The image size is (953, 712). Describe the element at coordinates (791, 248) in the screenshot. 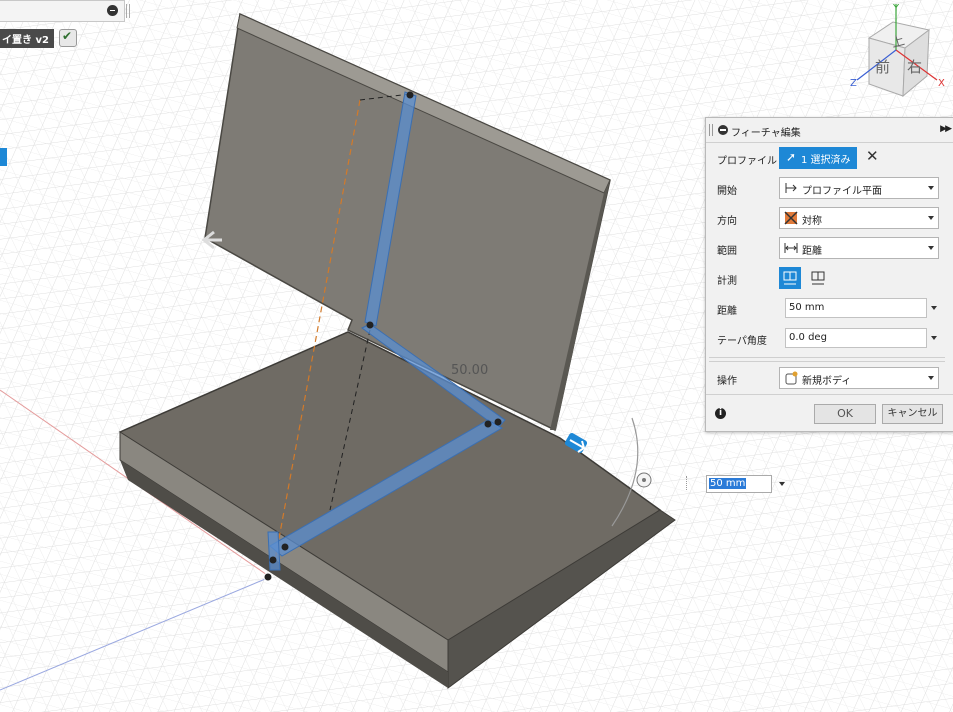

I see `distance-icon` at that location.